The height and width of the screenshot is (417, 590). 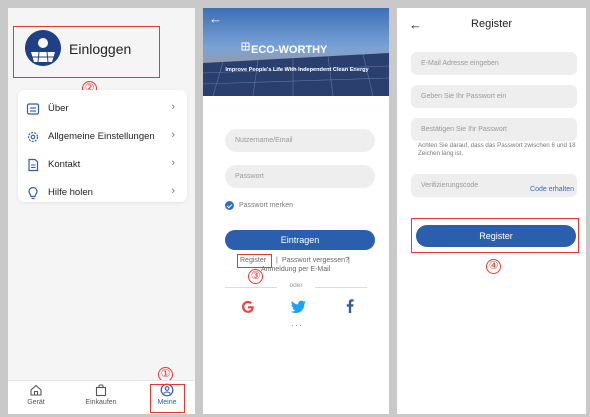 I want to click on nav-item-shop: Einkaufen, so click(x=101, y=394).